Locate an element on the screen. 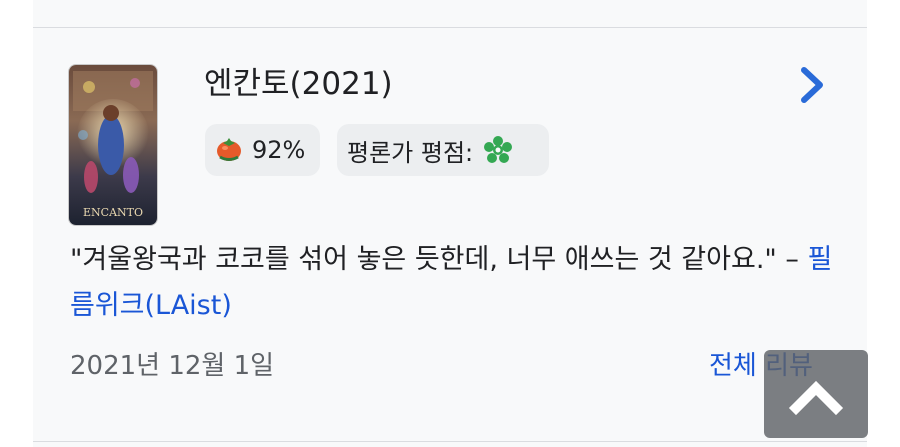 The width and height of the screenshot is (900, 447). review-date: 2021년 12월 1일 is located at coordinates (172, 366).